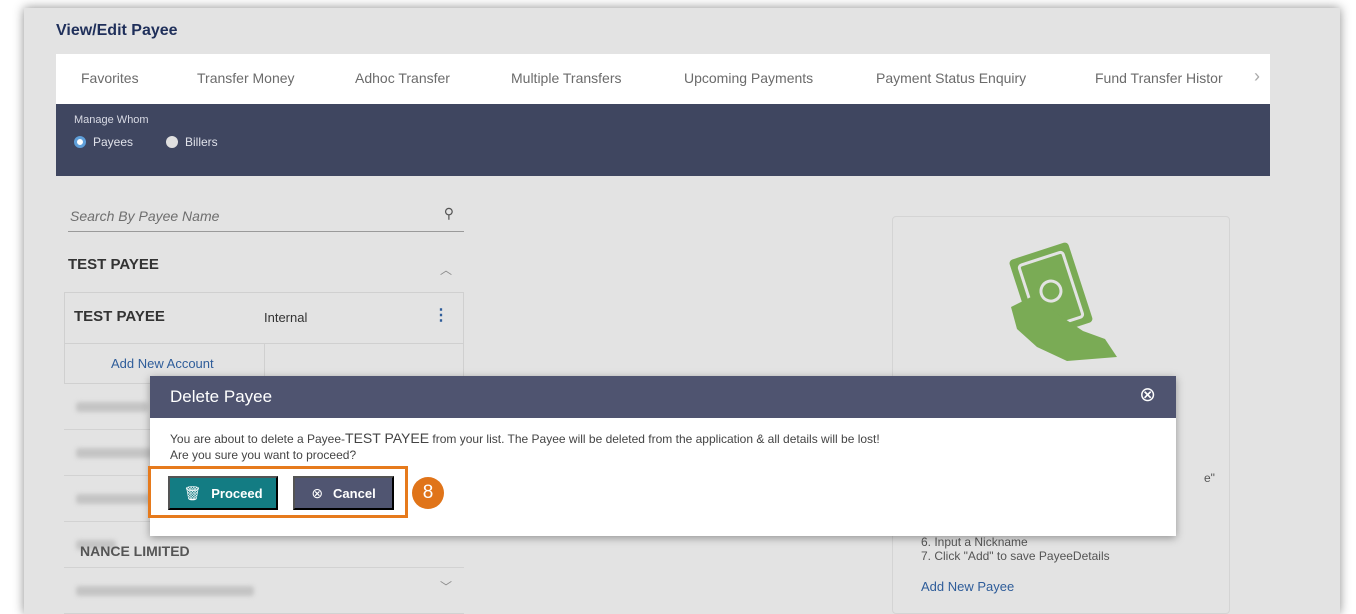 Image resolution: width=1356 pixels, height=614 pixels. I want to click on message-prefix: You are about to delete a Payee-, so click(258, 439).